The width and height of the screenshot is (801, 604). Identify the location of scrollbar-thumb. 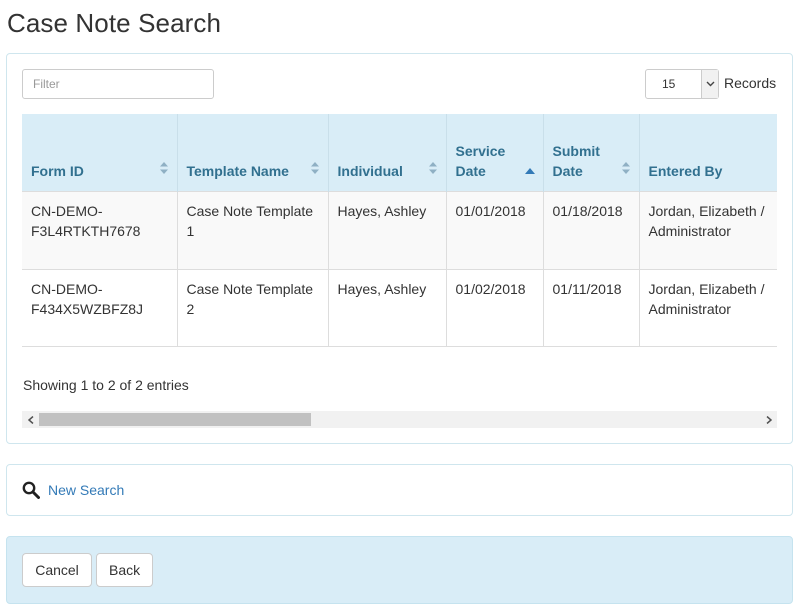
(175, 419).